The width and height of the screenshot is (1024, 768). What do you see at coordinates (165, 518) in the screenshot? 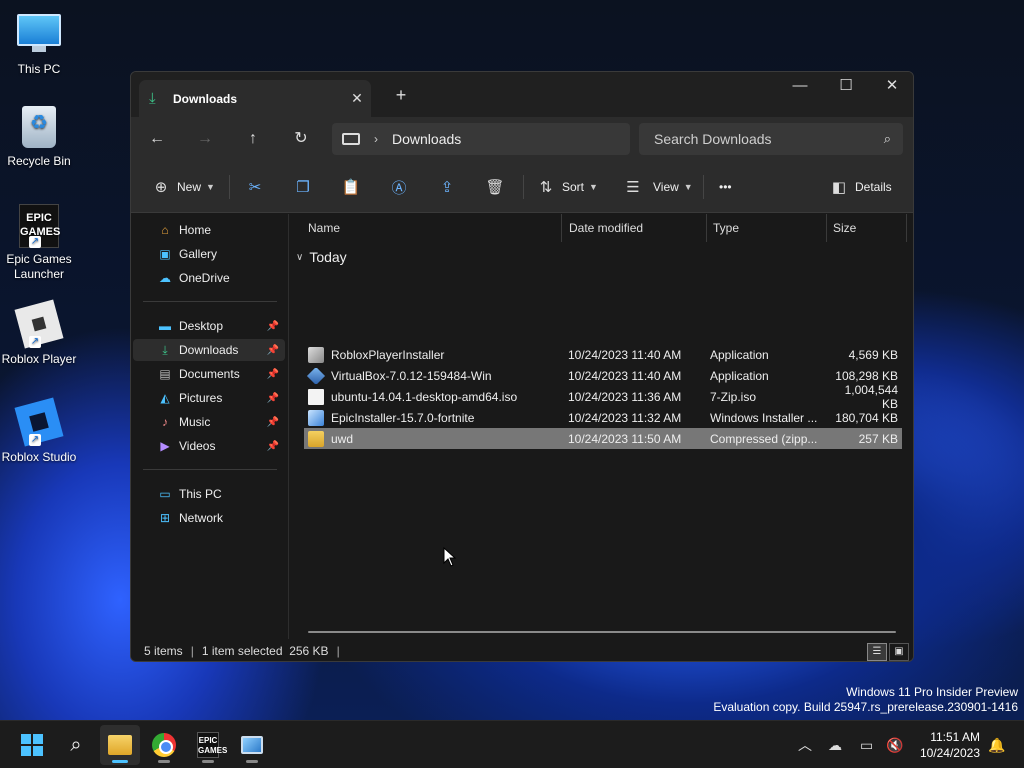
I see `network-icon: ⊞` at bounding box center [165, 518].